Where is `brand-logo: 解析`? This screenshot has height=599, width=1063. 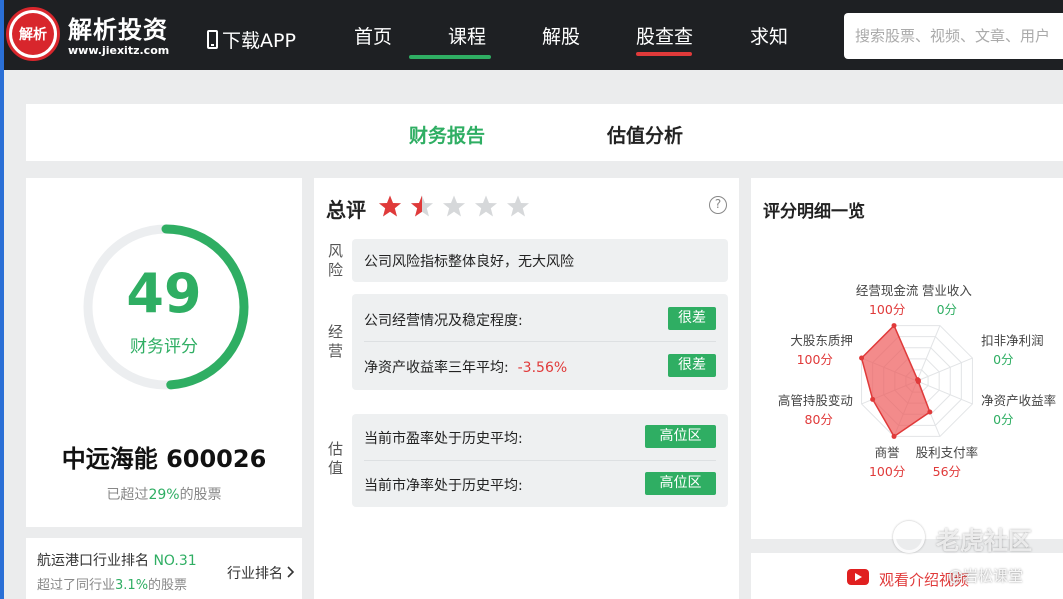
brand-logo: 解析 is located at coordinates (33, 34).